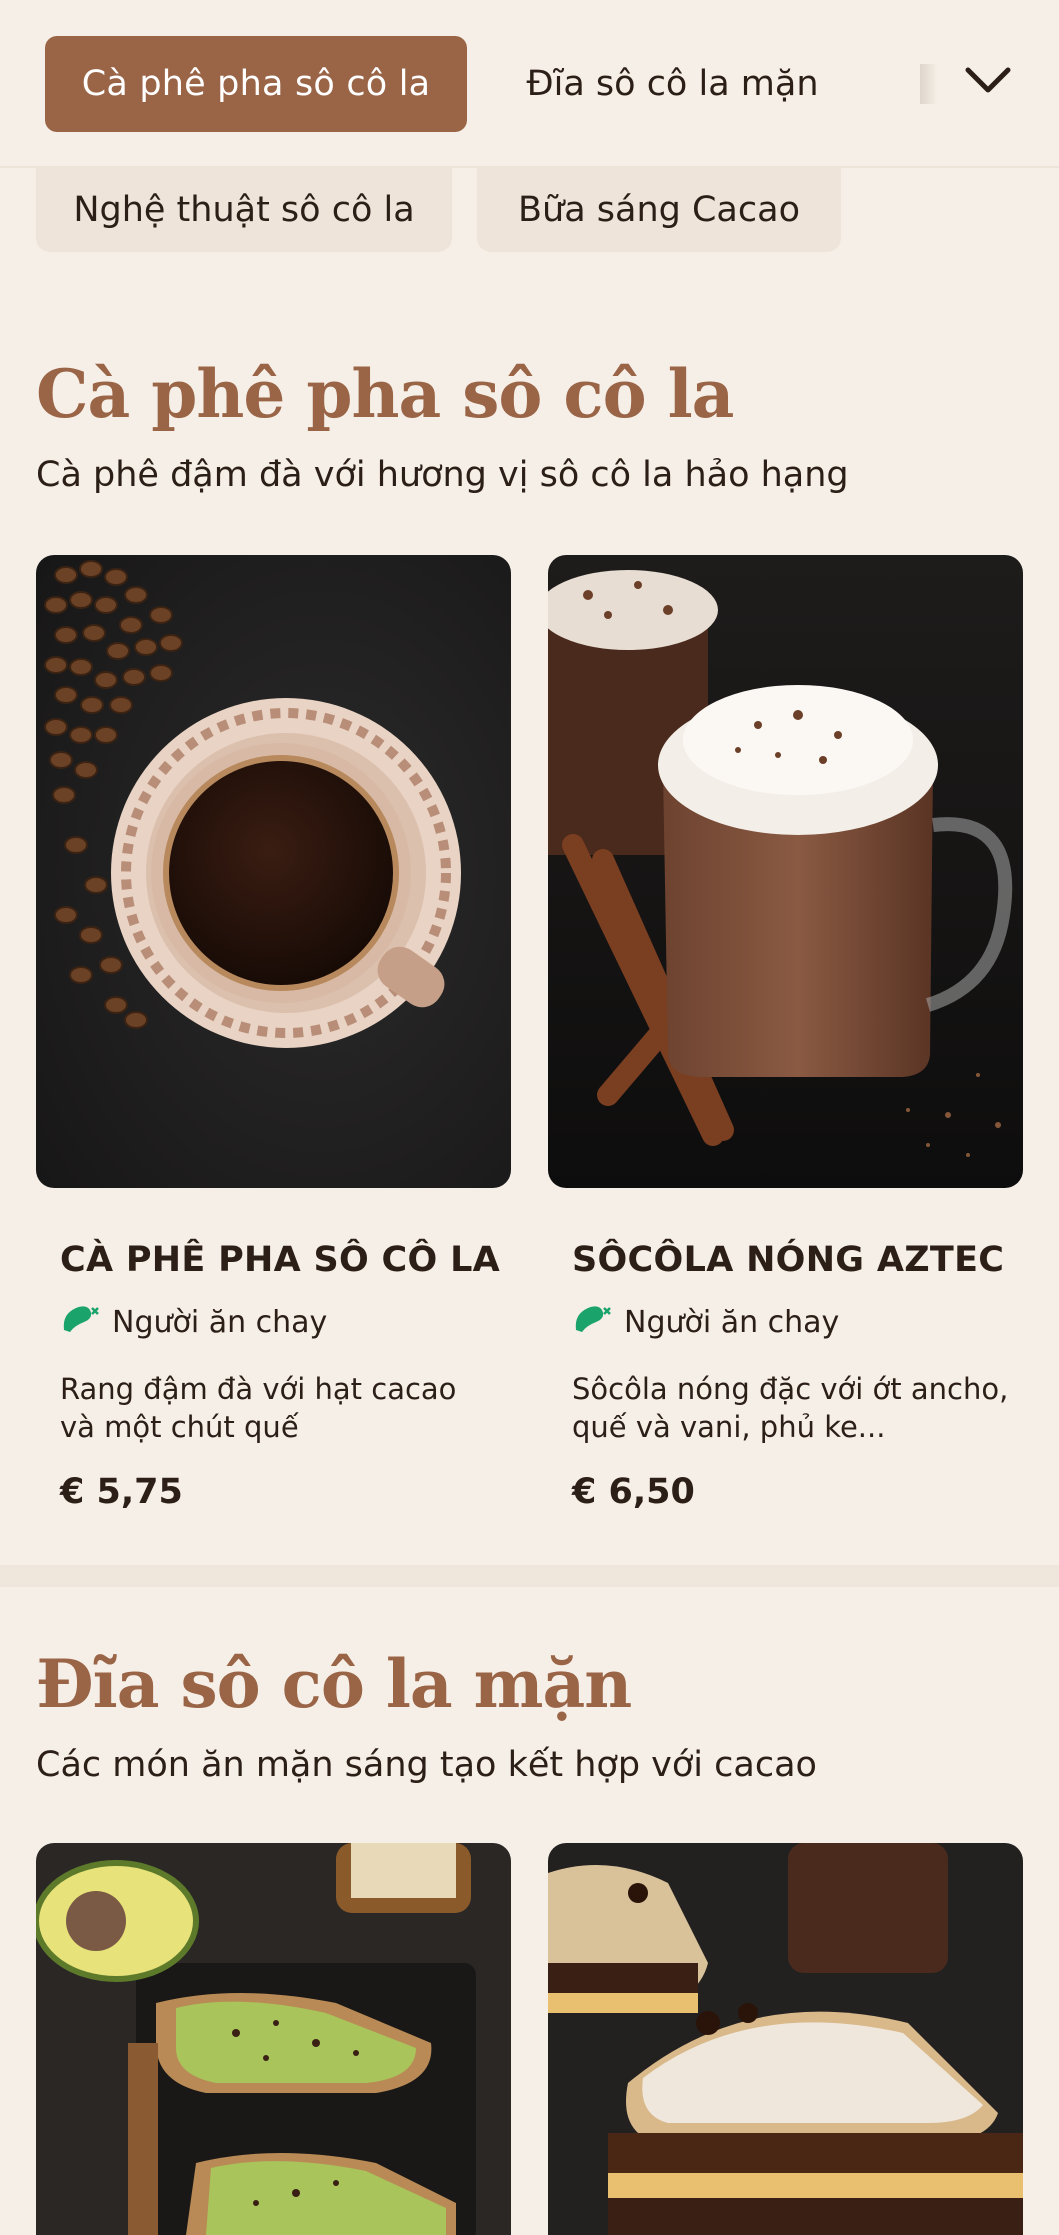 The width and height of the screenshot is (1059, 2235). I want to click on category-nav: Cà phê pha sô cô la Đĩa sô cô la mặn, so click(529, 84).